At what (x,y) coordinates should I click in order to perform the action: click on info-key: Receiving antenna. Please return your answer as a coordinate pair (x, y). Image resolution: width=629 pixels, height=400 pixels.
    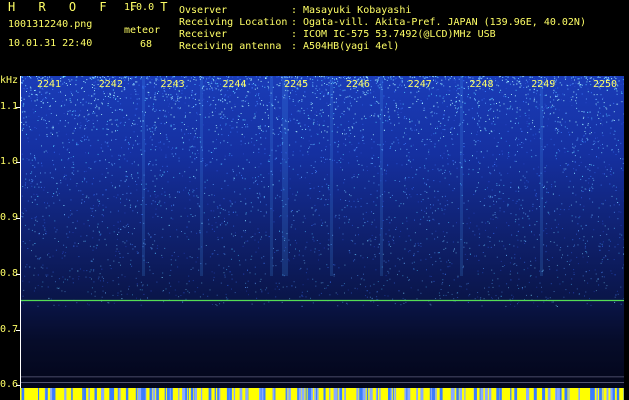
    Looking at the image, I should click on (230, 46).